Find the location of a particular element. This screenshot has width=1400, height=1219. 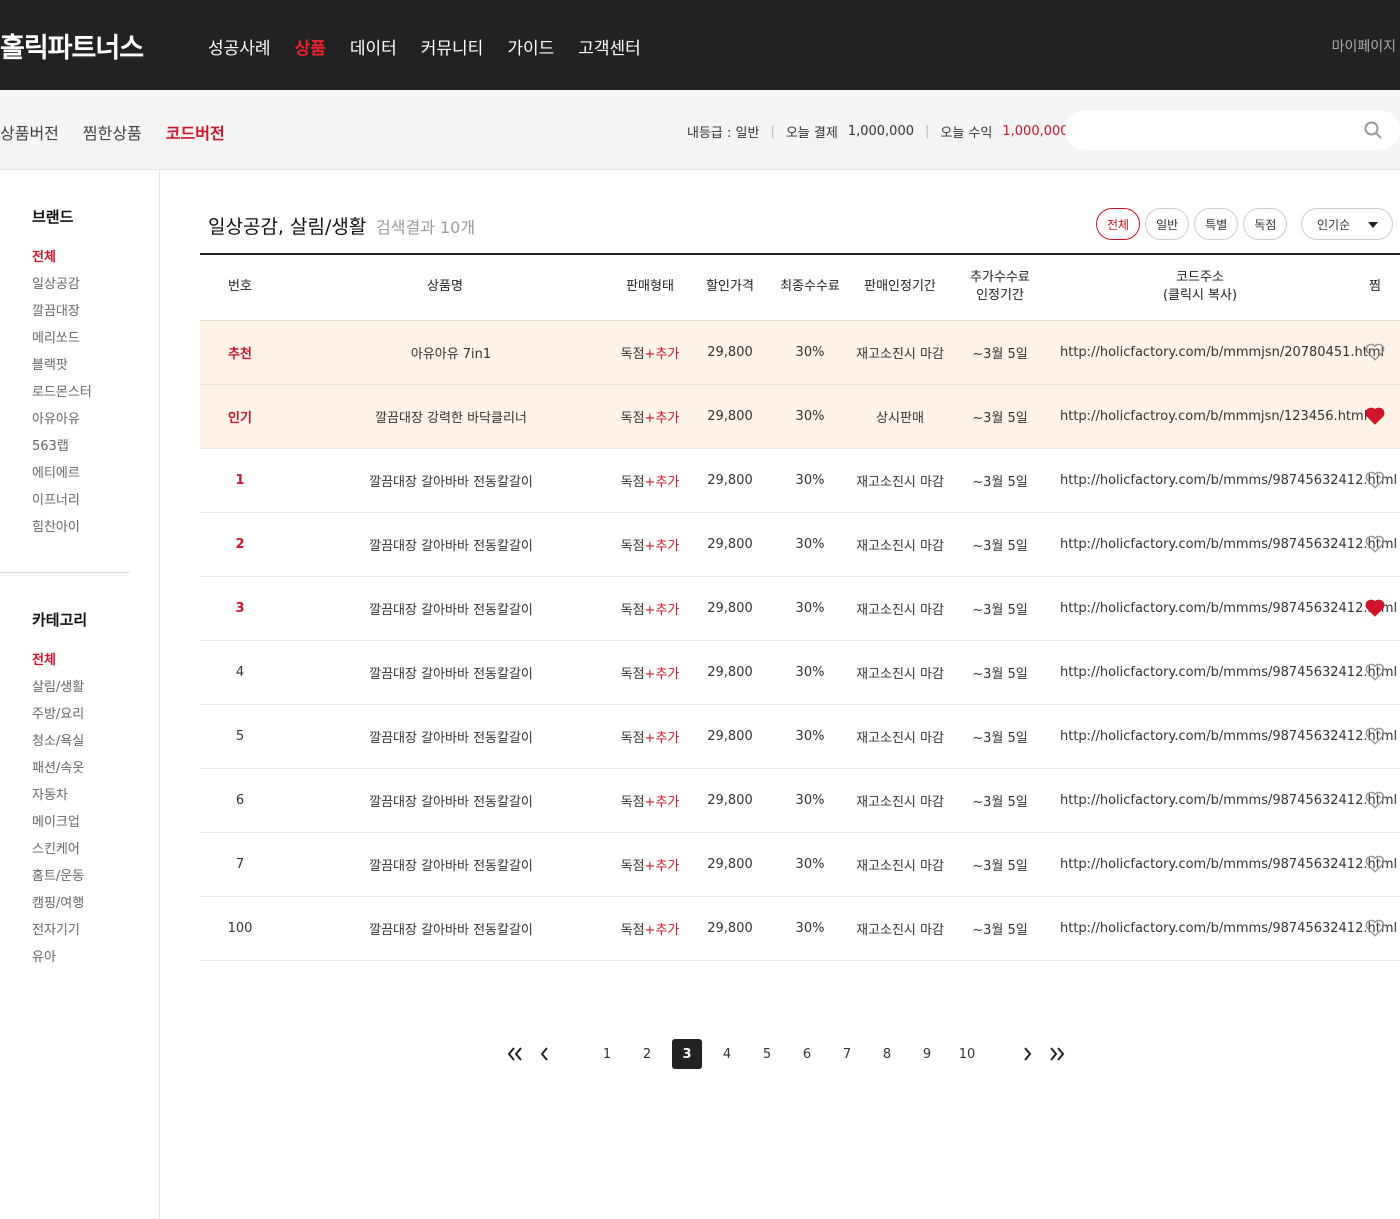

search-input is located at coordinates (1232, 130).